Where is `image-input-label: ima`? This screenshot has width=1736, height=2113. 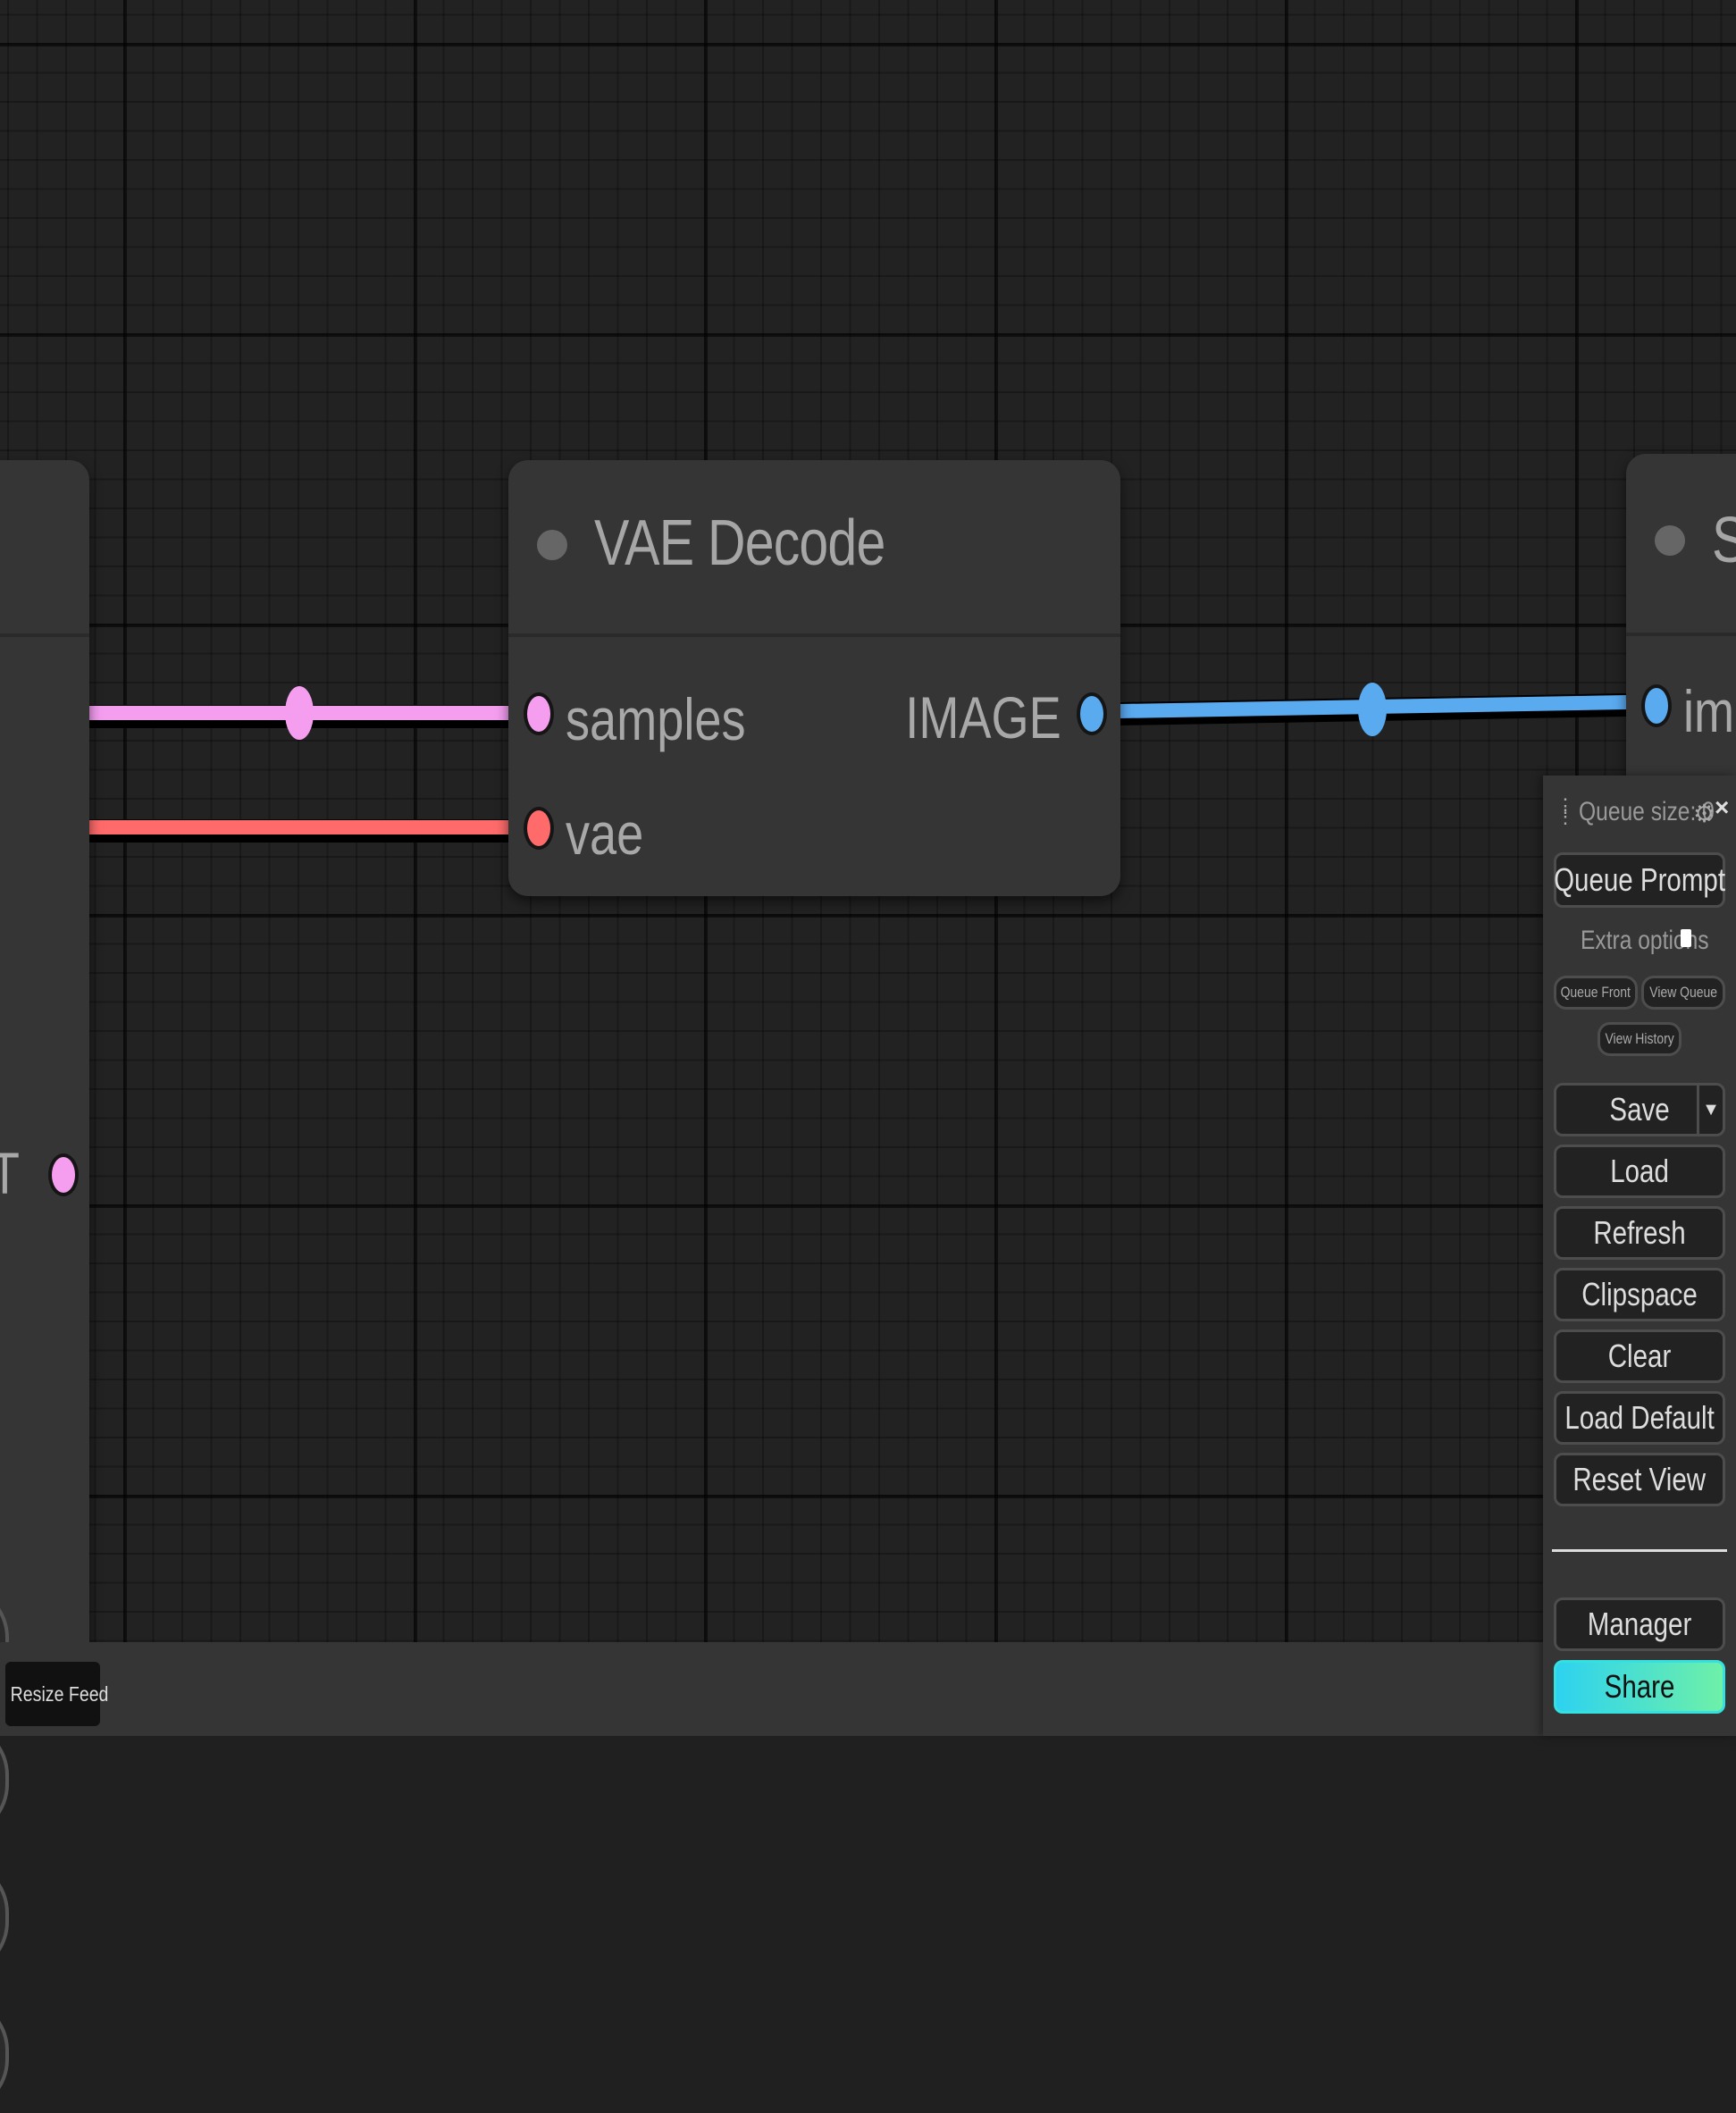
image-input-label: ima is located at coordinates (1709, 711).